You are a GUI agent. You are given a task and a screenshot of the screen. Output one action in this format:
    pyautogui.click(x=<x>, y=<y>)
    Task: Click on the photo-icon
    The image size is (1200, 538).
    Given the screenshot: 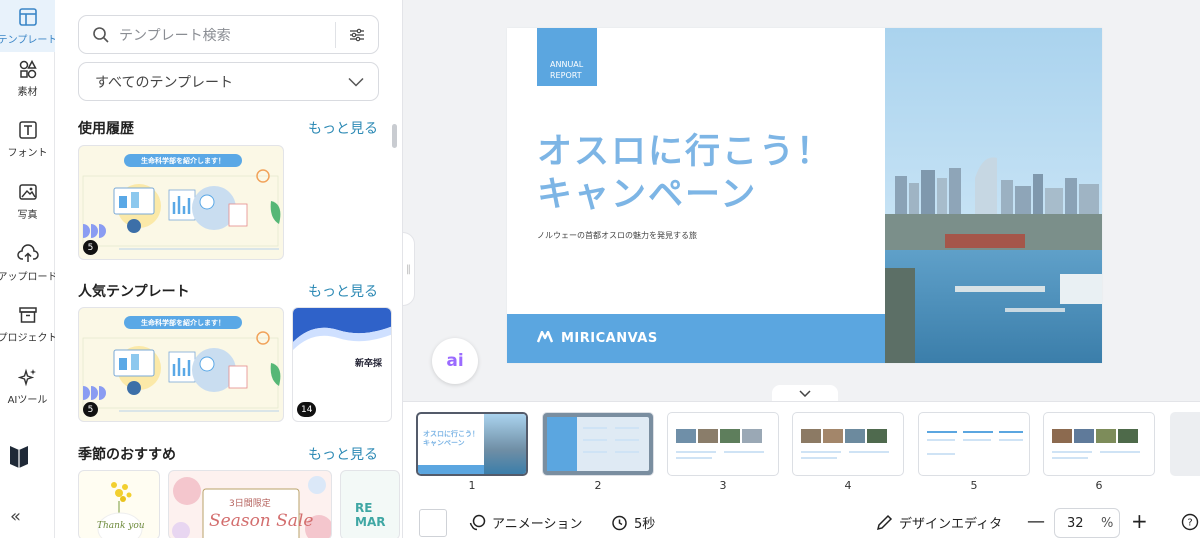 What is the action you would take?
    pyautogui.click(x=28, y=192)
    